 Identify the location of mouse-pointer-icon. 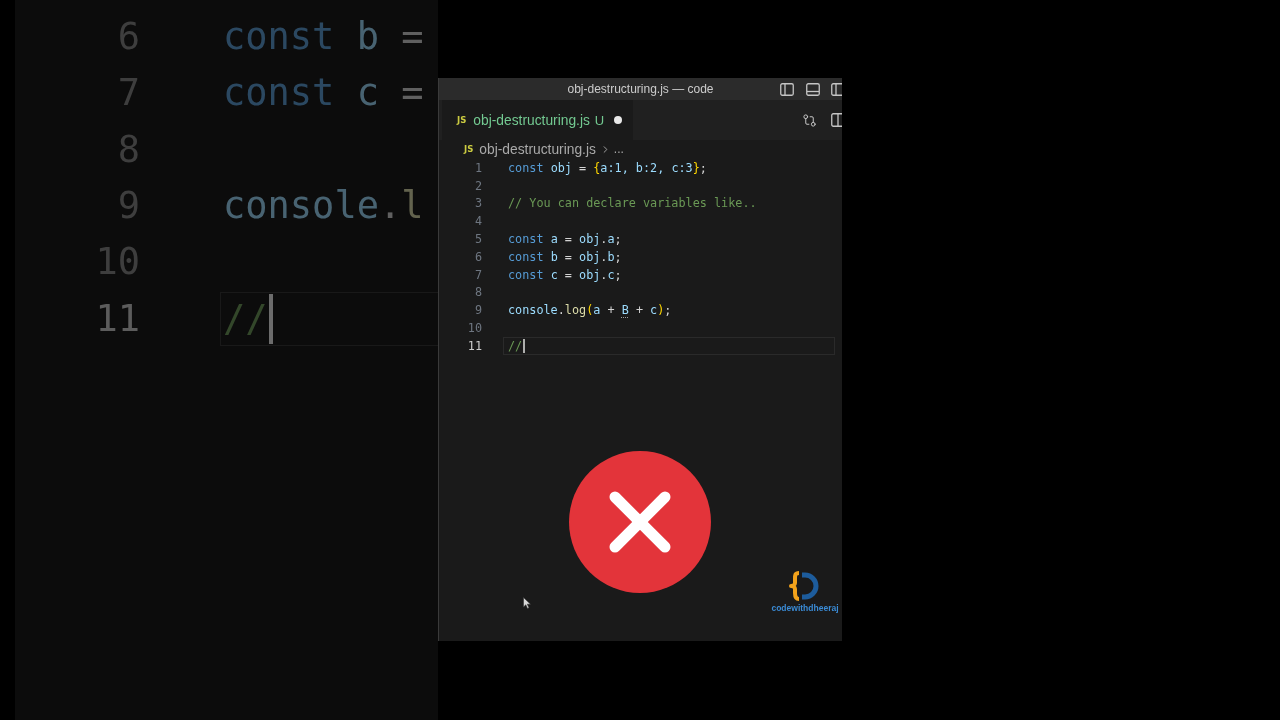
(527, 603).